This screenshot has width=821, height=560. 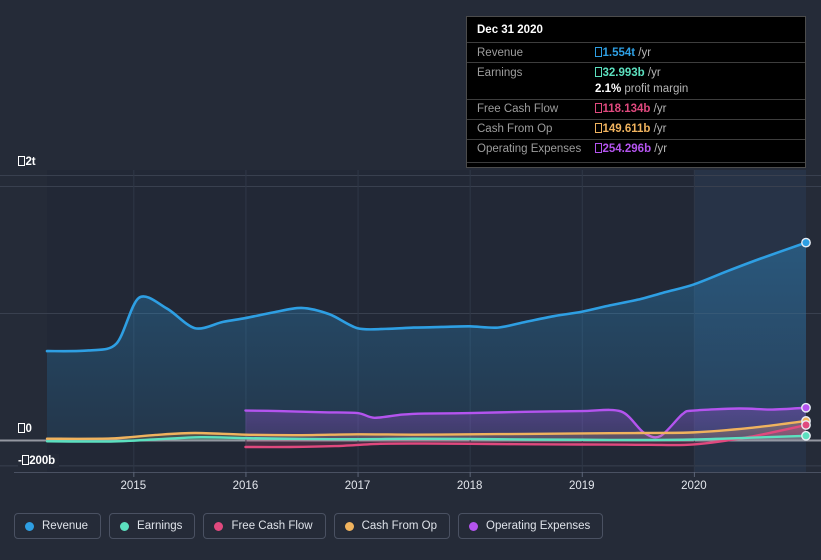 I want to click on legend-item-earnings: Earnings, so click(x=152, y=526).